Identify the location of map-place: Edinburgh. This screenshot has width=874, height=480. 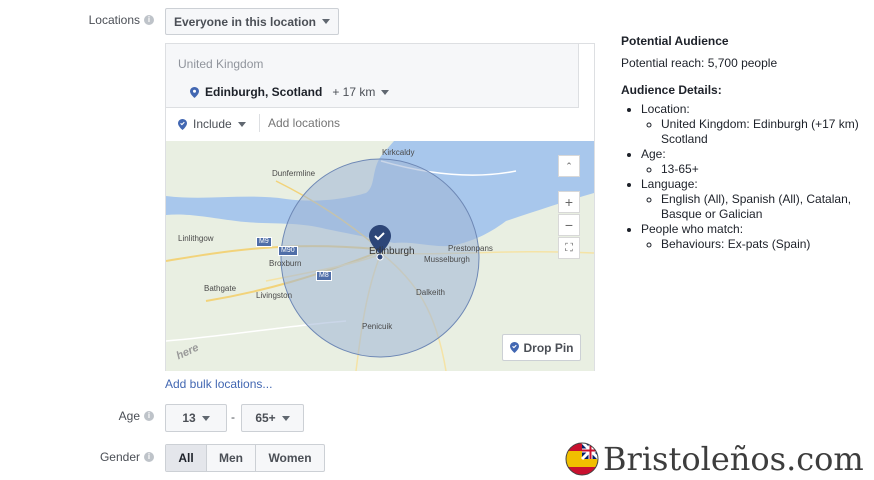
(392, 251).